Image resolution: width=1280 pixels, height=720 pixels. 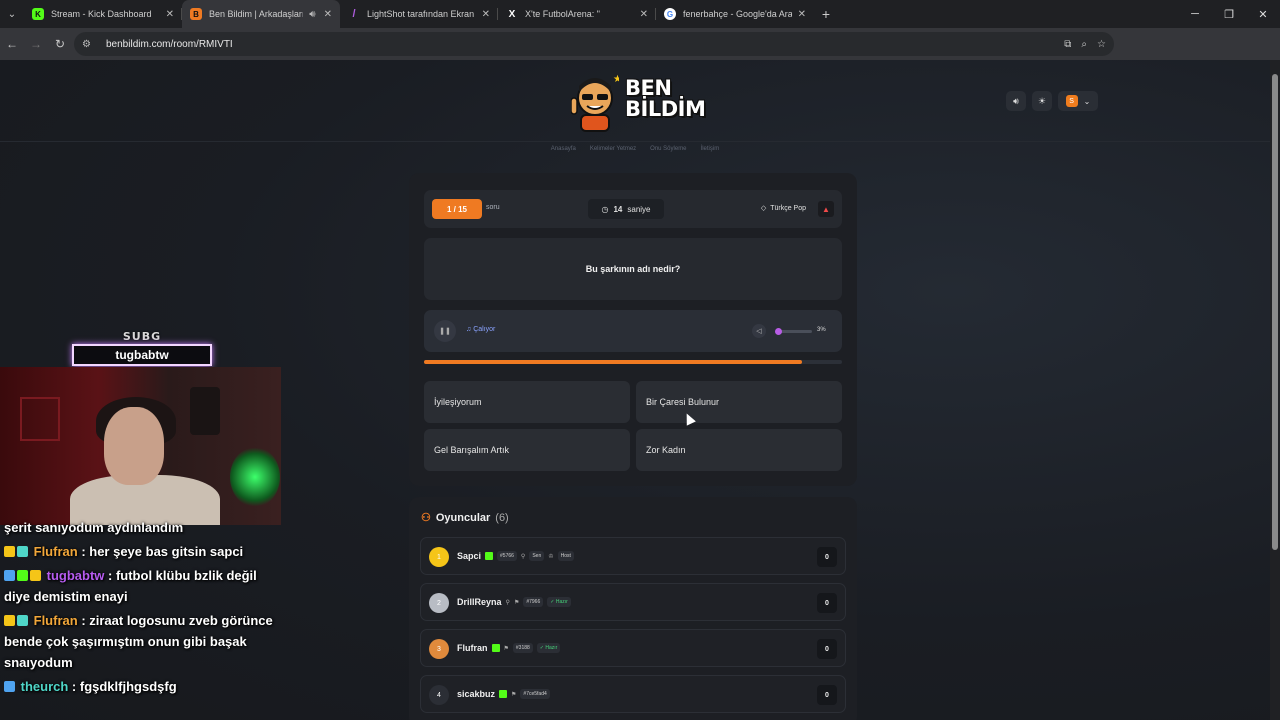 What do you see at coordinates (633, 602) in the screenshot?
I see `player-row: 2 DrillReyna ⚲ ⚑ #7966 ✓ Hazır 0` at bounding box center [633, 602].